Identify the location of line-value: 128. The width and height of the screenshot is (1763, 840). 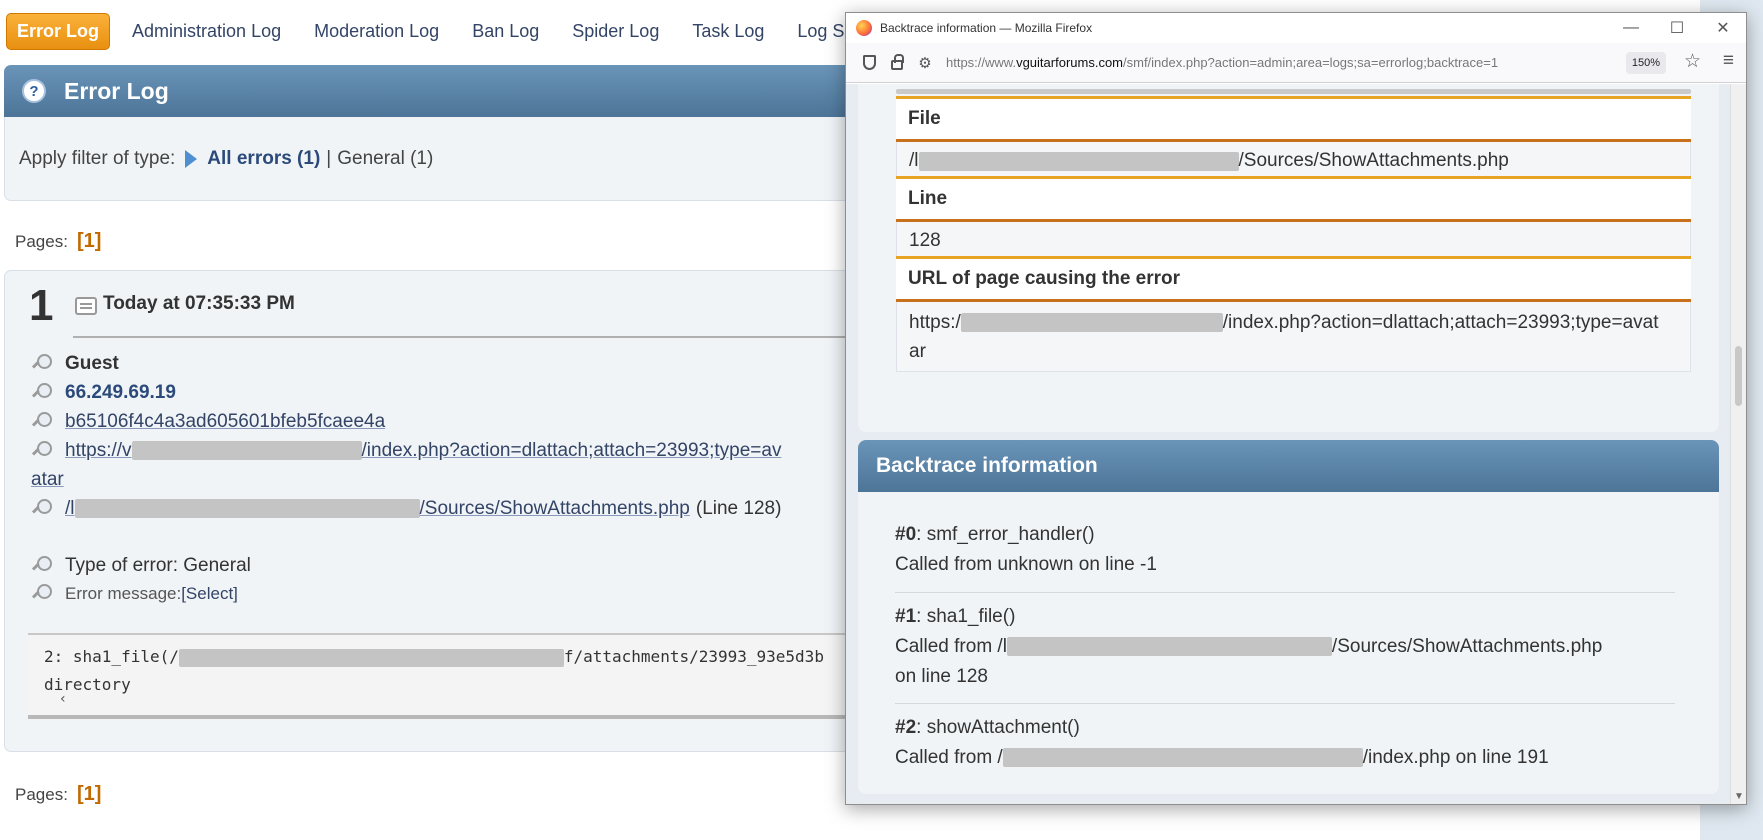
(1293, 241).